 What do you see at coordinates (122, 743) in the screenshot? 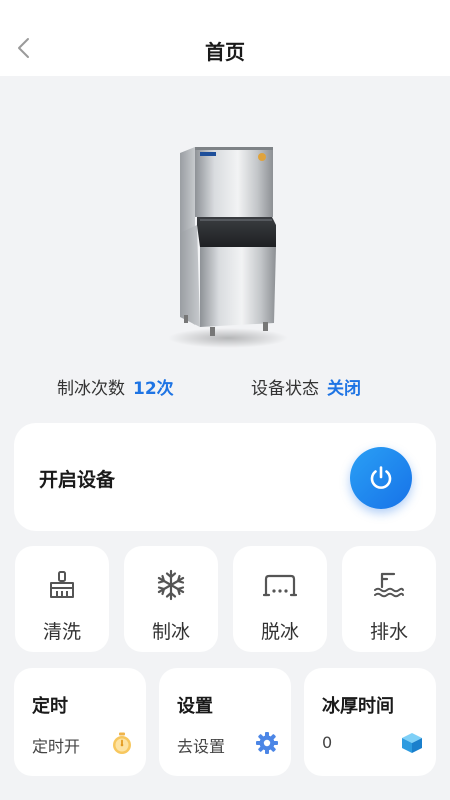
I see `timer-icon` at bounding box center [122, 743].